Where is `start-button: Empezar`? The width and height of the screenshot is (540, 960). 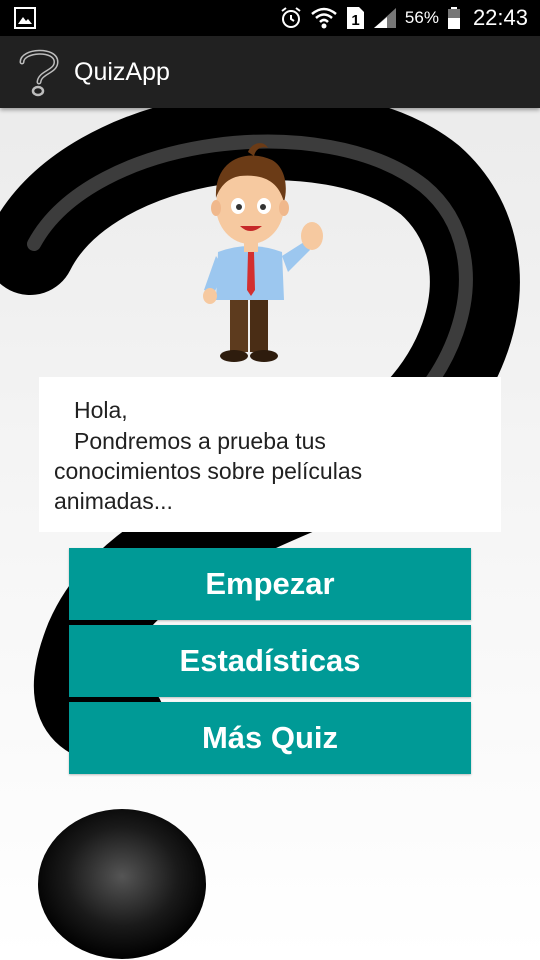 start-button: Empezar is located at coordinates (270, 584).